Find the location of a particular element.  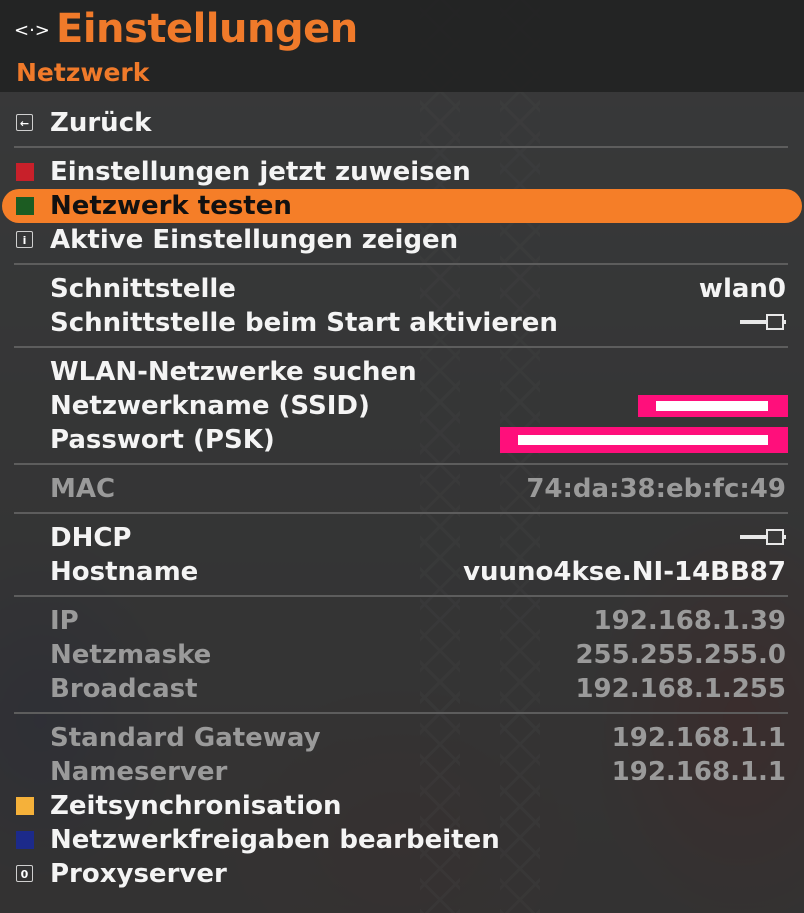

show-active-label: Aktive Einstellungen zeigen is located at coordinates (254, 240).